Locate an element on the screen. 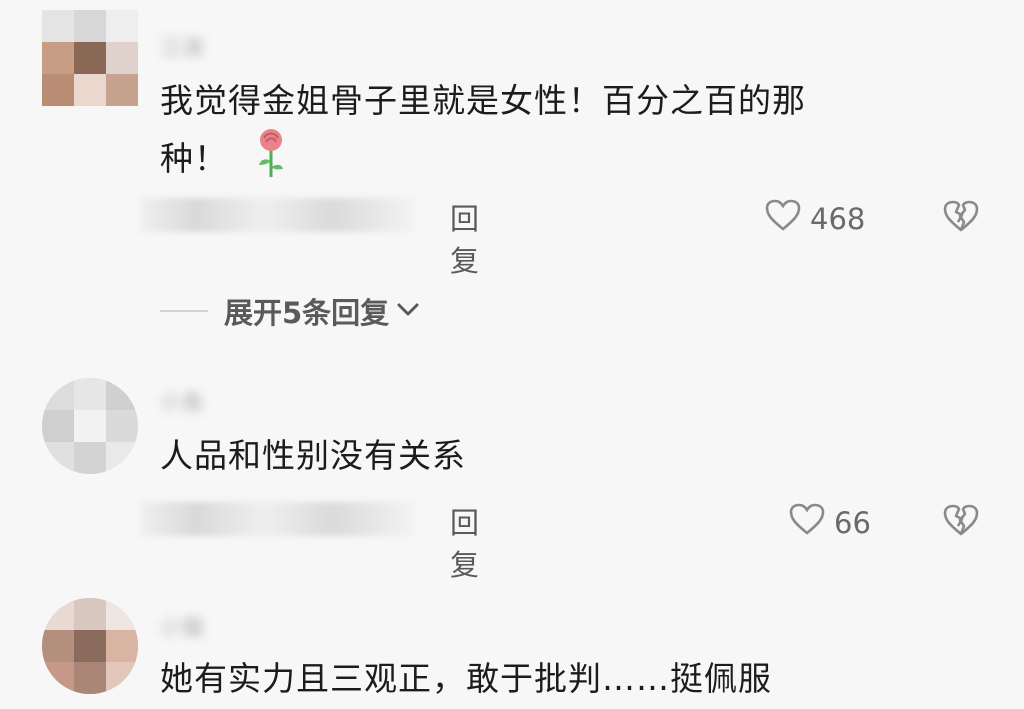 The height and width of the screenshot is (709, 1024). rose-icon is located at coordinates (271, 160).